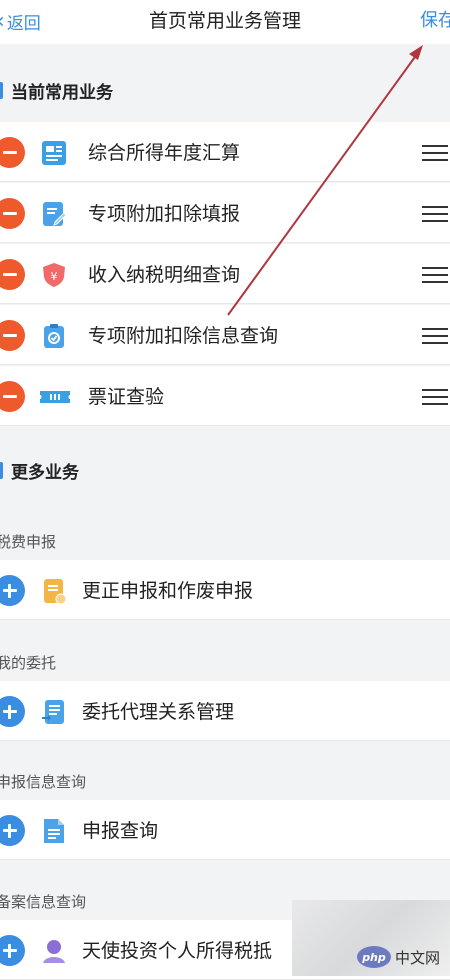  I want to click on ticket-icon, so click(55, 397).